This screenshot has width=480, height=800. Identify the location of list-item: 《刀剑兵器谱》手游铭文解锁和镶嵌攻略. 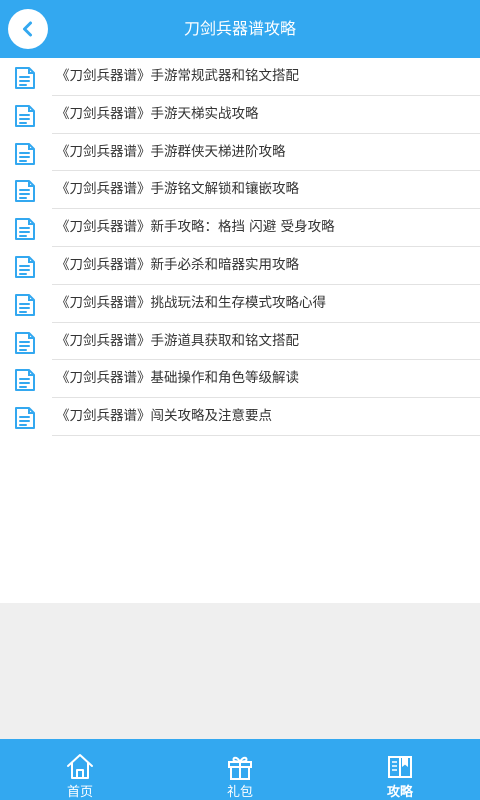
(240, 190).